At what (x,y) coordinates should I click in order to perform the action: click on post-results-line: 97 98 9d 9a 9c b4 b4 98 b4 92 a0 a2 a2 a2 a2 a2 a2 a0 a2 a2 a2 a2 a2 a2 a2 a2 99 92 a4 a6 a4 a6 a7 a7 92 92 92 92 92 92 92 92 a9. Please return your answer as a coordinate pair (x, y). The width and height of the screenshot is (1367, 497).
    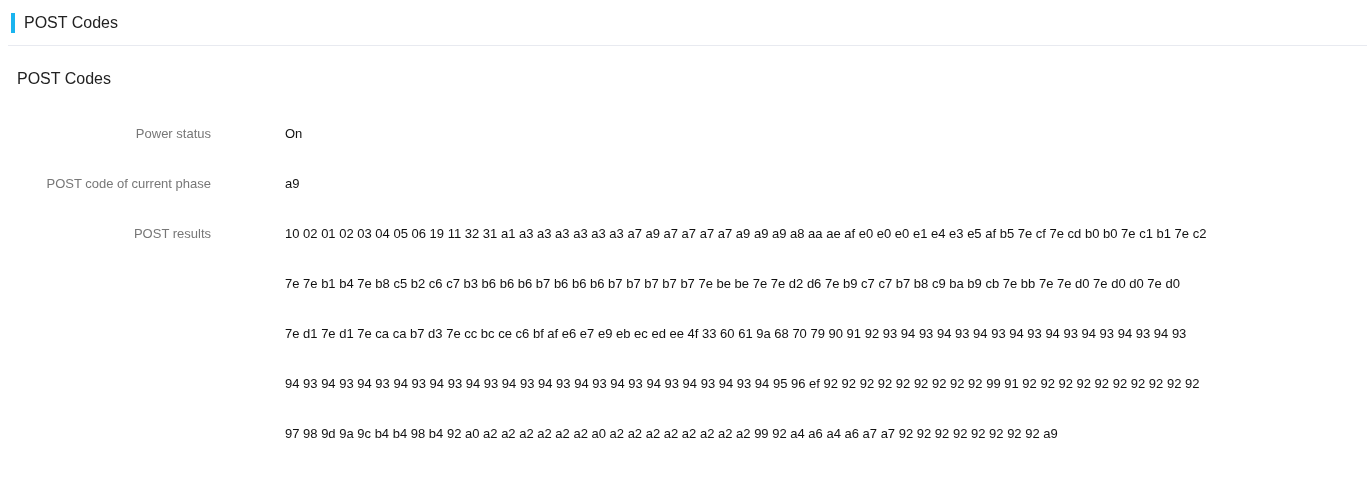
    Looking at the image, I should click on (671, 434).